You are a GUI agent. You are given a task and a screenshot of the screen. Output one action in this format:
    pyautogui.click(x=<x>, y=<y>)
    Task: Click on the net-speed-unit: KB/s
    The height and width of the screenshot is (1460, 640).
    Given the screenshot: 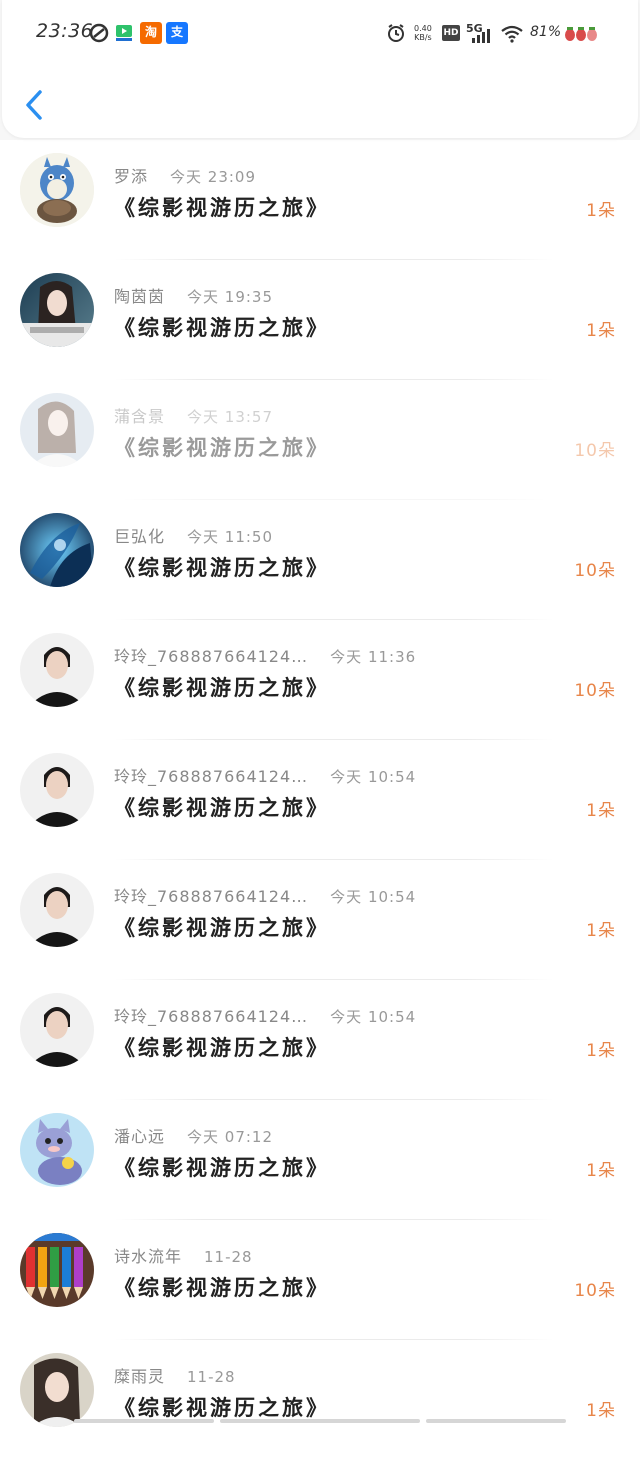 What is the action you would take?
    pyautogui.click(x=423, y=37)
    